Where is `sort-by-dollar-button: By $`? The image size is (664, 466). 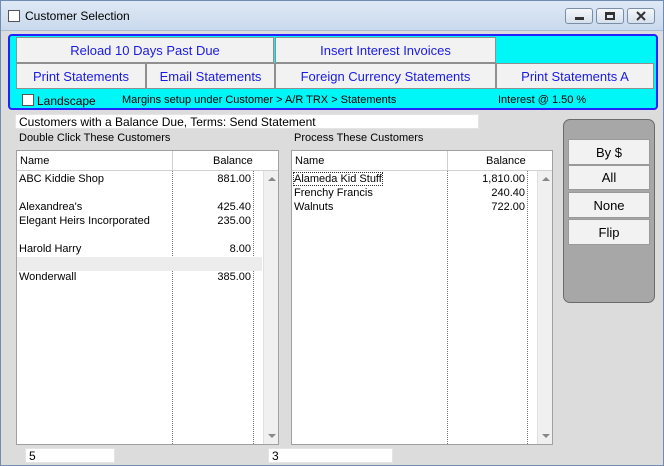 sort-by-dollar-button: By $ is located at coordinates (609, 152).